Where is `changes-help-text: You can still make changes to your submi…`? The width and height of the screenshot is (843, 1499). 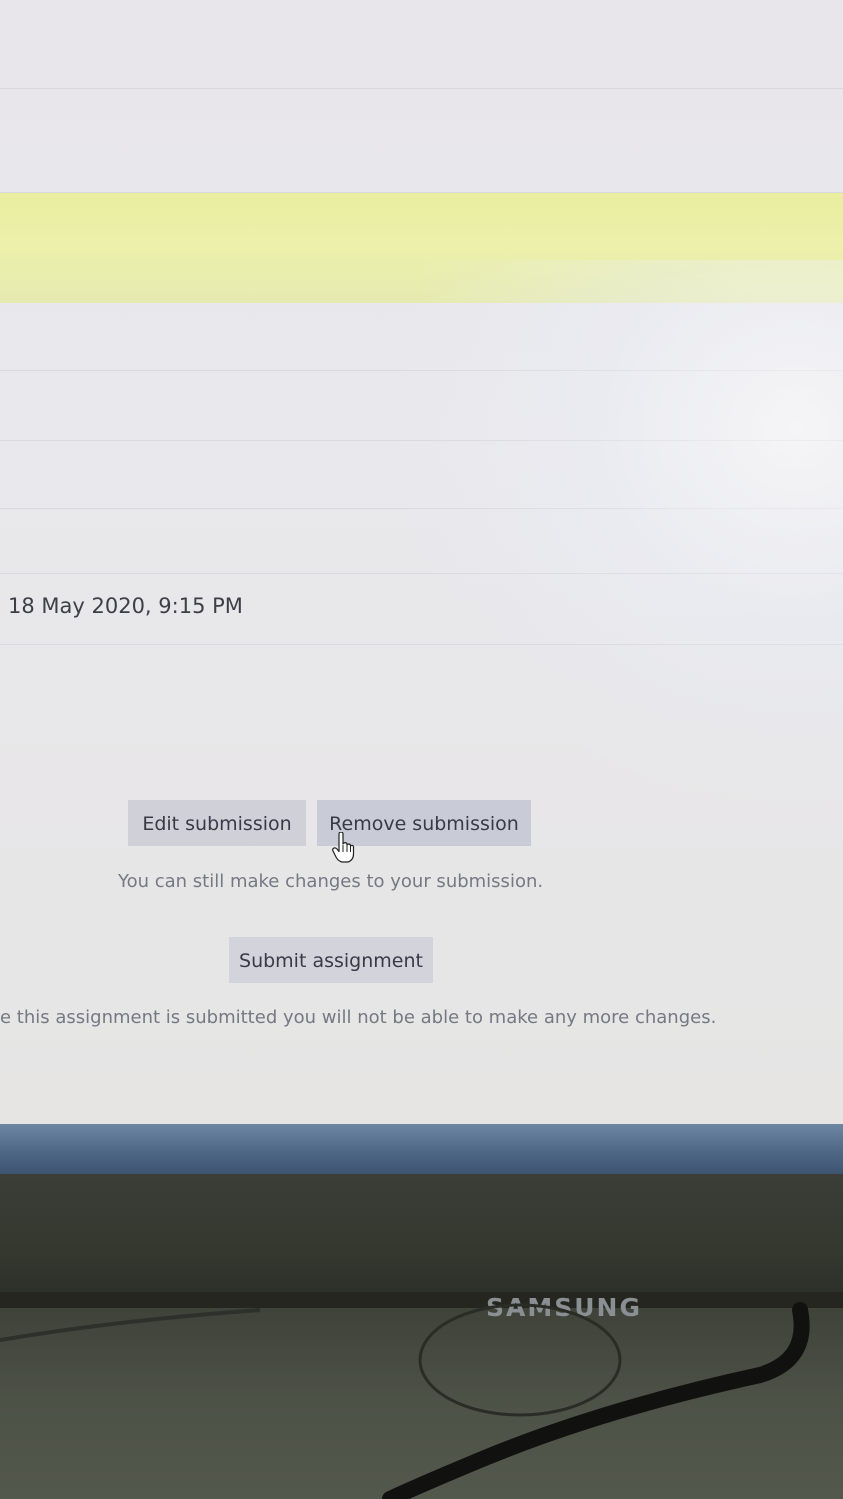 changes-help-text: You can still make changes to your submi… is located at coordinates (331, 881).